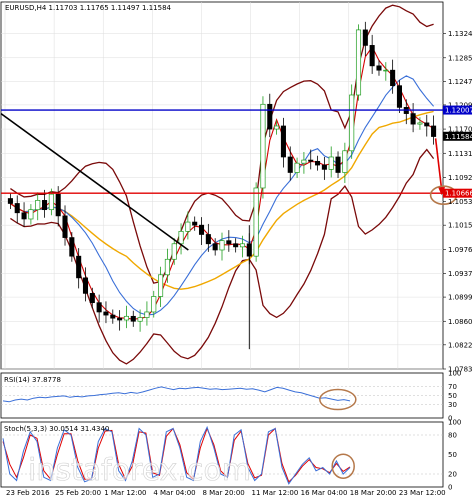 The width and height of the screenshot is (473, 500). What do you see at coordinates (460, 58) in the screenshot?
I see `price-tick-label: 1.12850` at bounding box center [460, 58].